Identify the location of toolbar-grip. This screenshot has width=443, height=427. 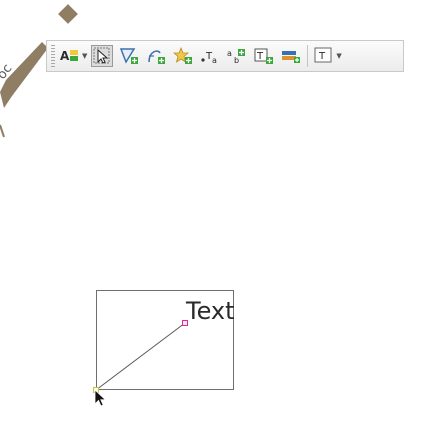
(53, 56).